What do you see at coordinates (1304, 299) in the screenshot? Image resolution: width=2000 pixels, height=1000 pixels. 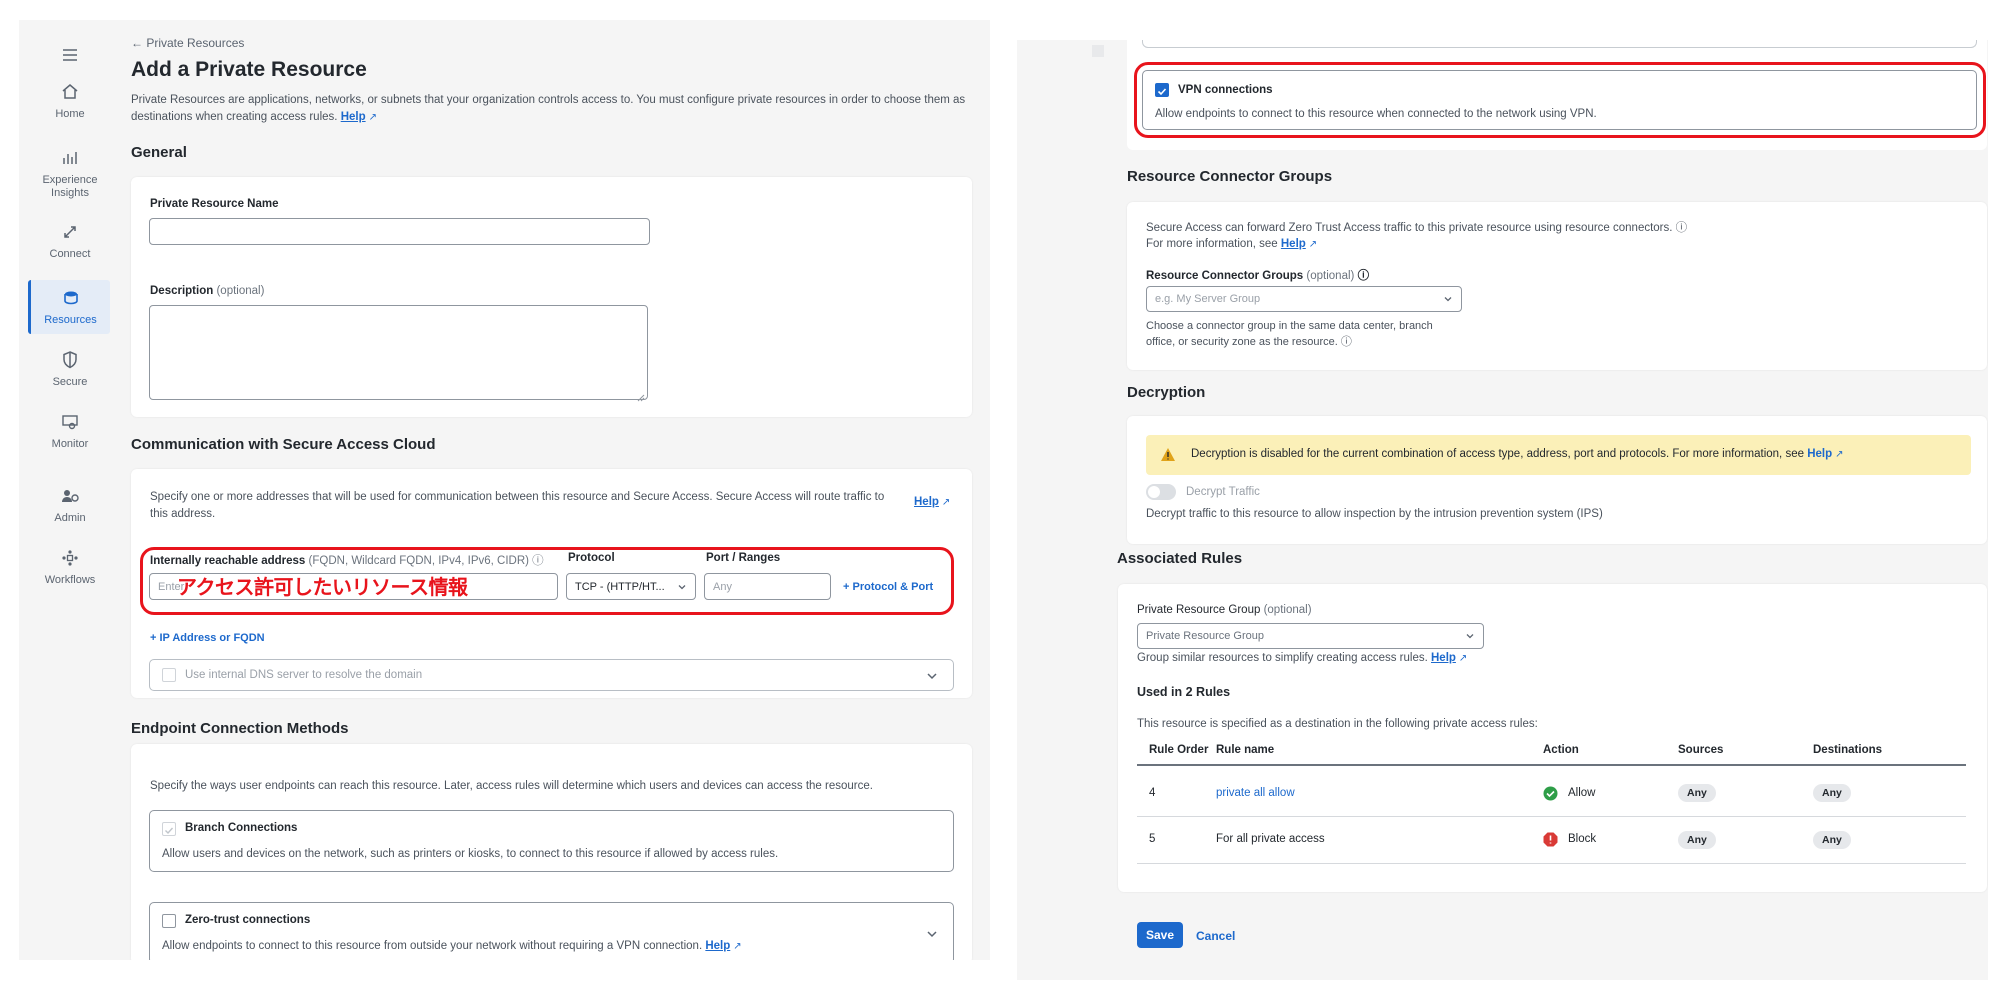 I see `connector-groups-select: e.g. My Server Group` at bounding box center [1304, 299].